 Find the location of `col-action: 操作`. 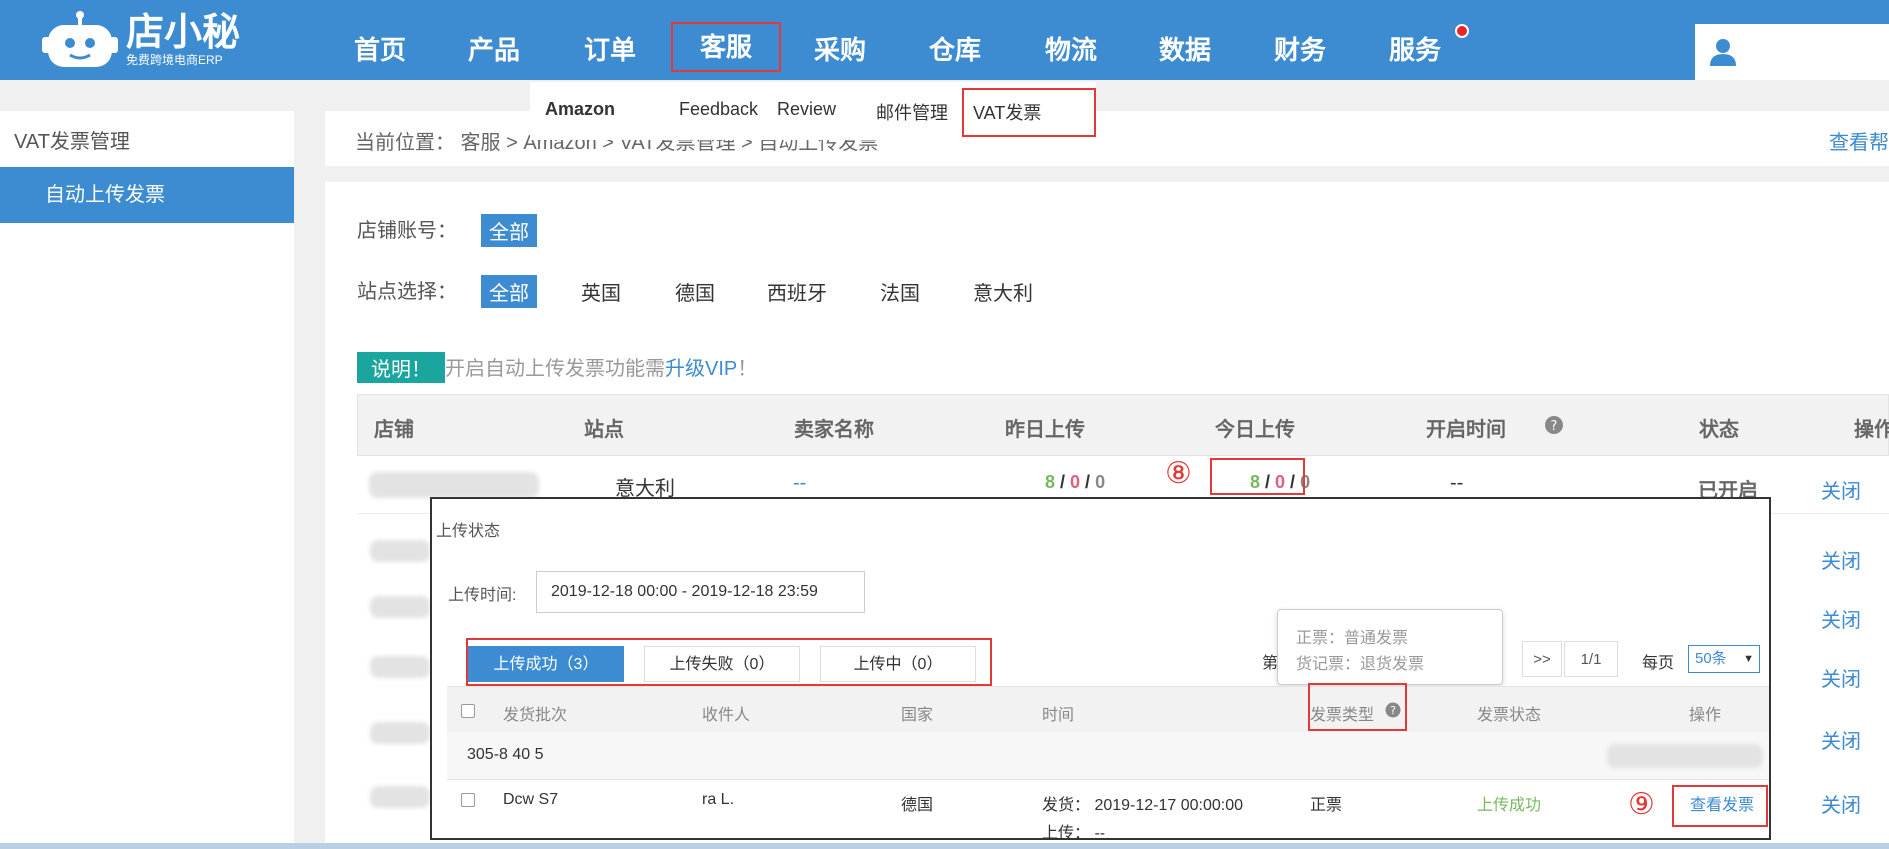

col-action: 操作 is located at coordinates (1871, 430).